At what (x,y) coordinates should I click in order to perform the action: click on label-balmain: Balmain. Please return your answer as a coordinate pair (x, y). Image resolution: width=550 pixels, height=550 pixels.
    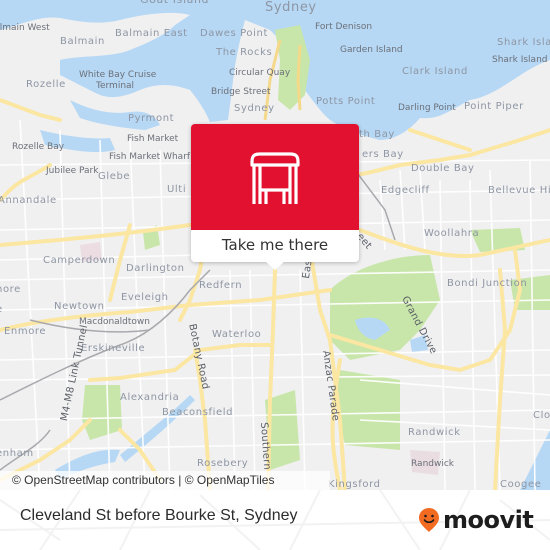
    Looking at the image, I should click on (82, 41).